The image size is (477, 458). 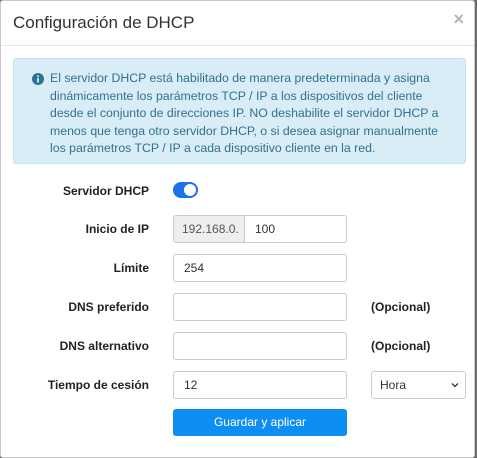 What do you see at coordinates (260, 385) in the screenshot?
I see `lease-time-input: 12` at bounding box center [260, 385].